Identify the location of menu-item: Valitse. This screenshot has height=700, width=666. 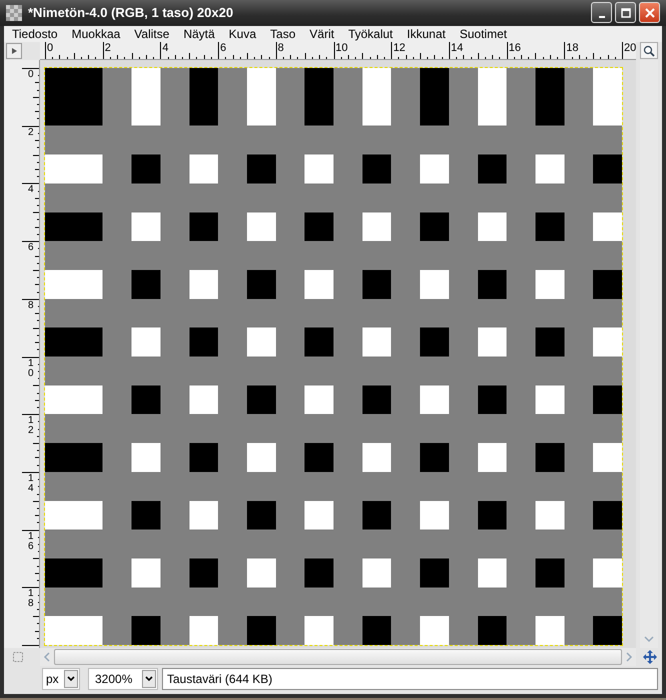
(152, 33).